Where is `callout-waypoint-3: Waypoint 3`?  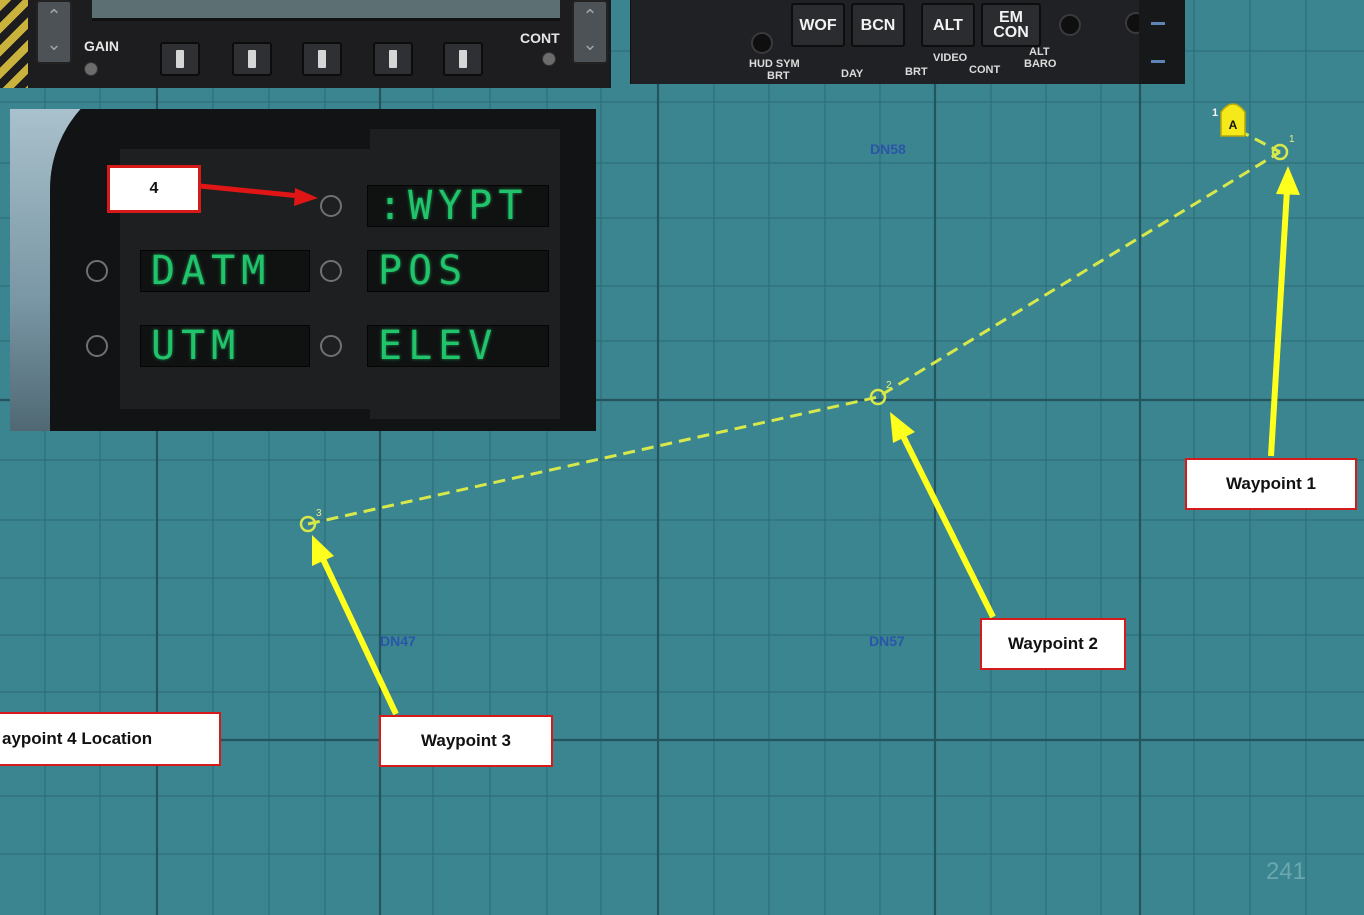
callout-waypoint-3: Waypoint 3 is located at coordinates (466, 741).